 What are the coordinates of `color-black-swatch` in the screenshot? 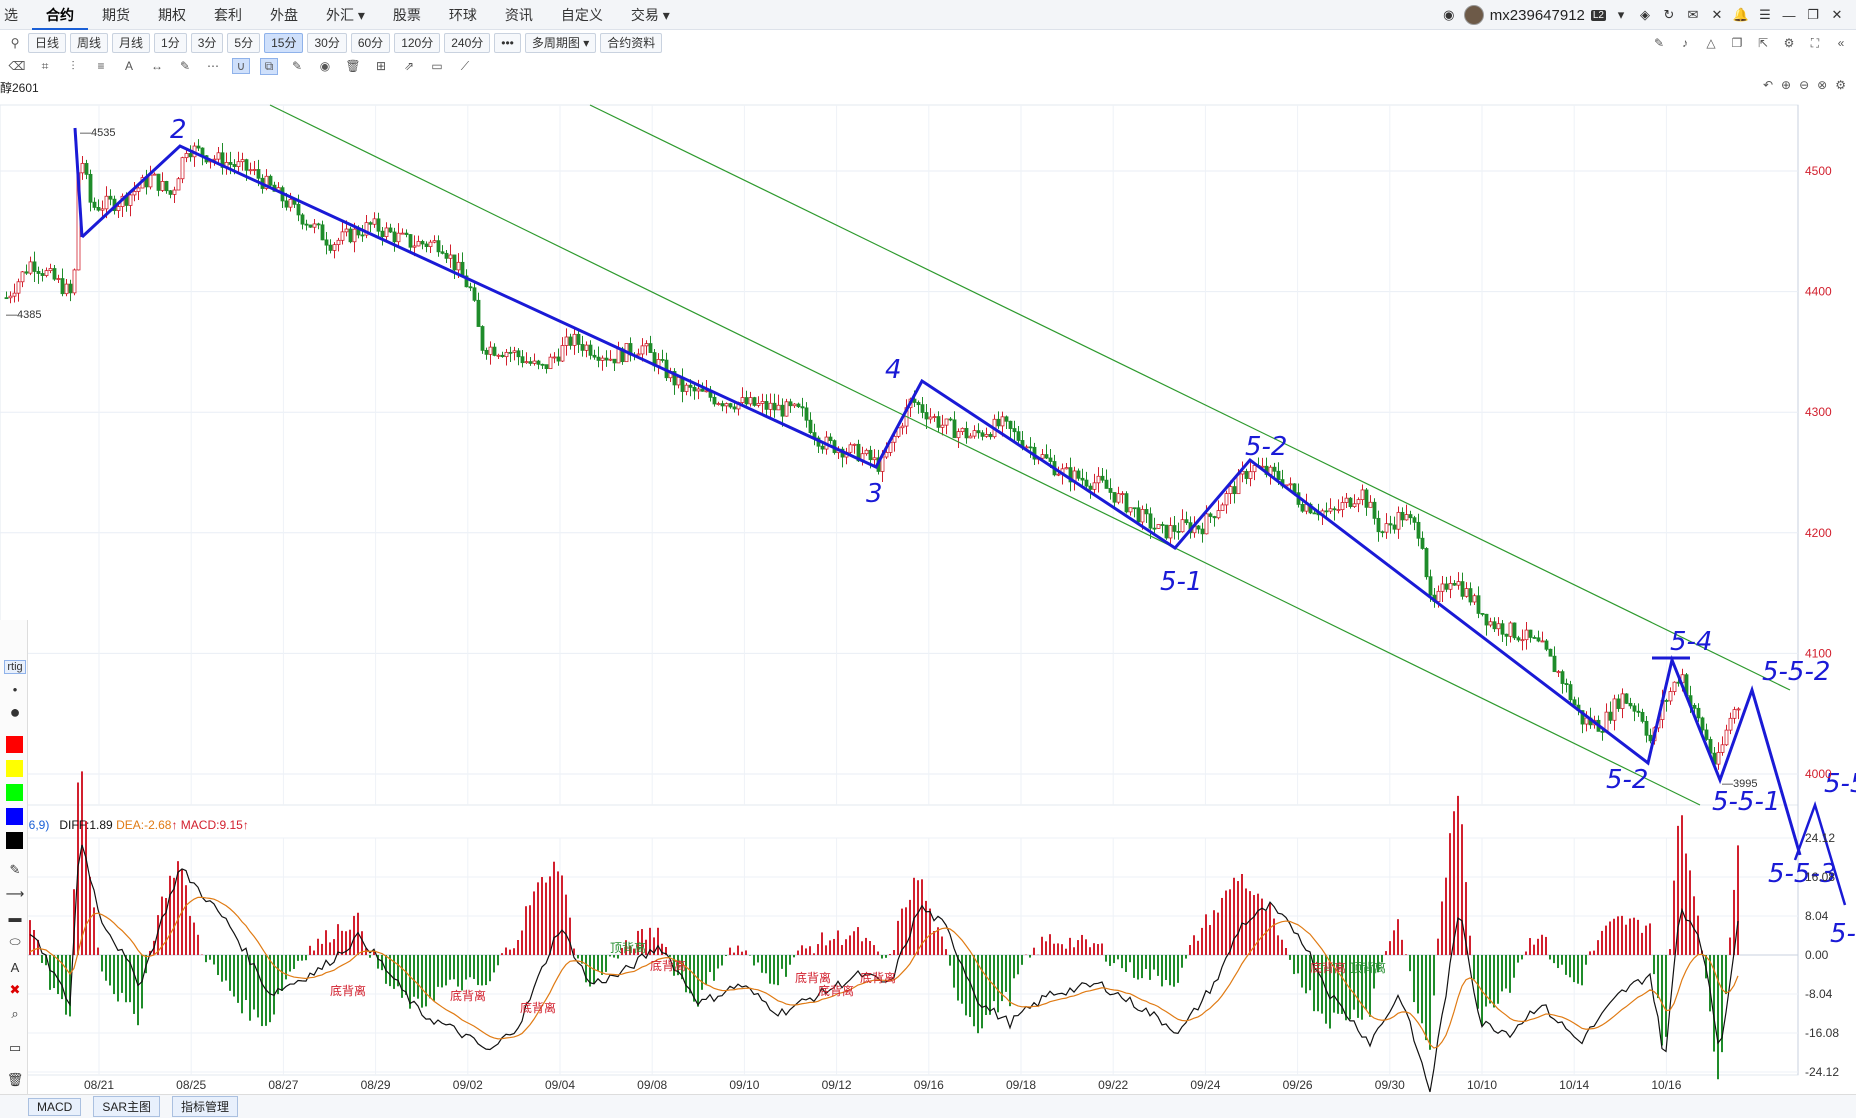 It's located at (14, 840).